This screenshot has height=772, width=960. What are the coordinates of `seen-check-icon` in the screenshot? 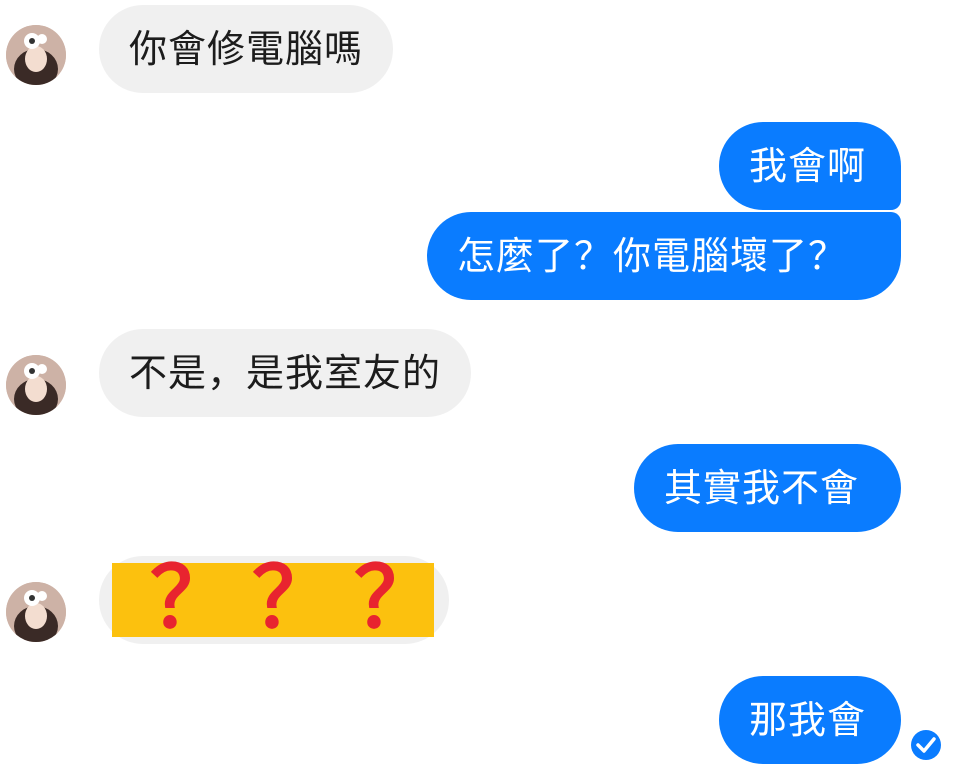 It's located at (926, 745).